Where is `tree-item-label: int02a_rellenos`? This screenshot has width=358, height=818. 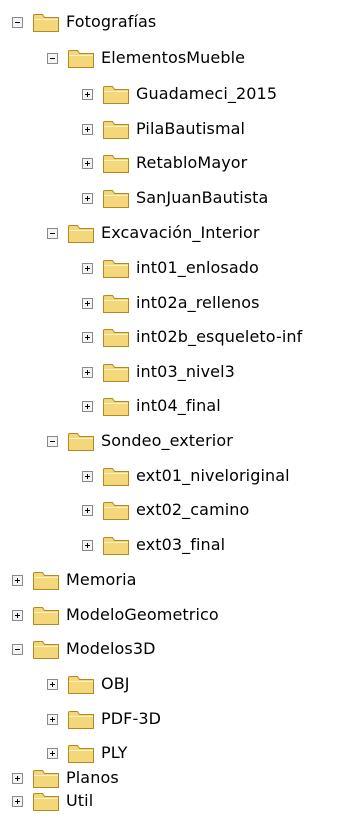
tree-item-label: int02a_rellenos is located at coordinates (198, 302).